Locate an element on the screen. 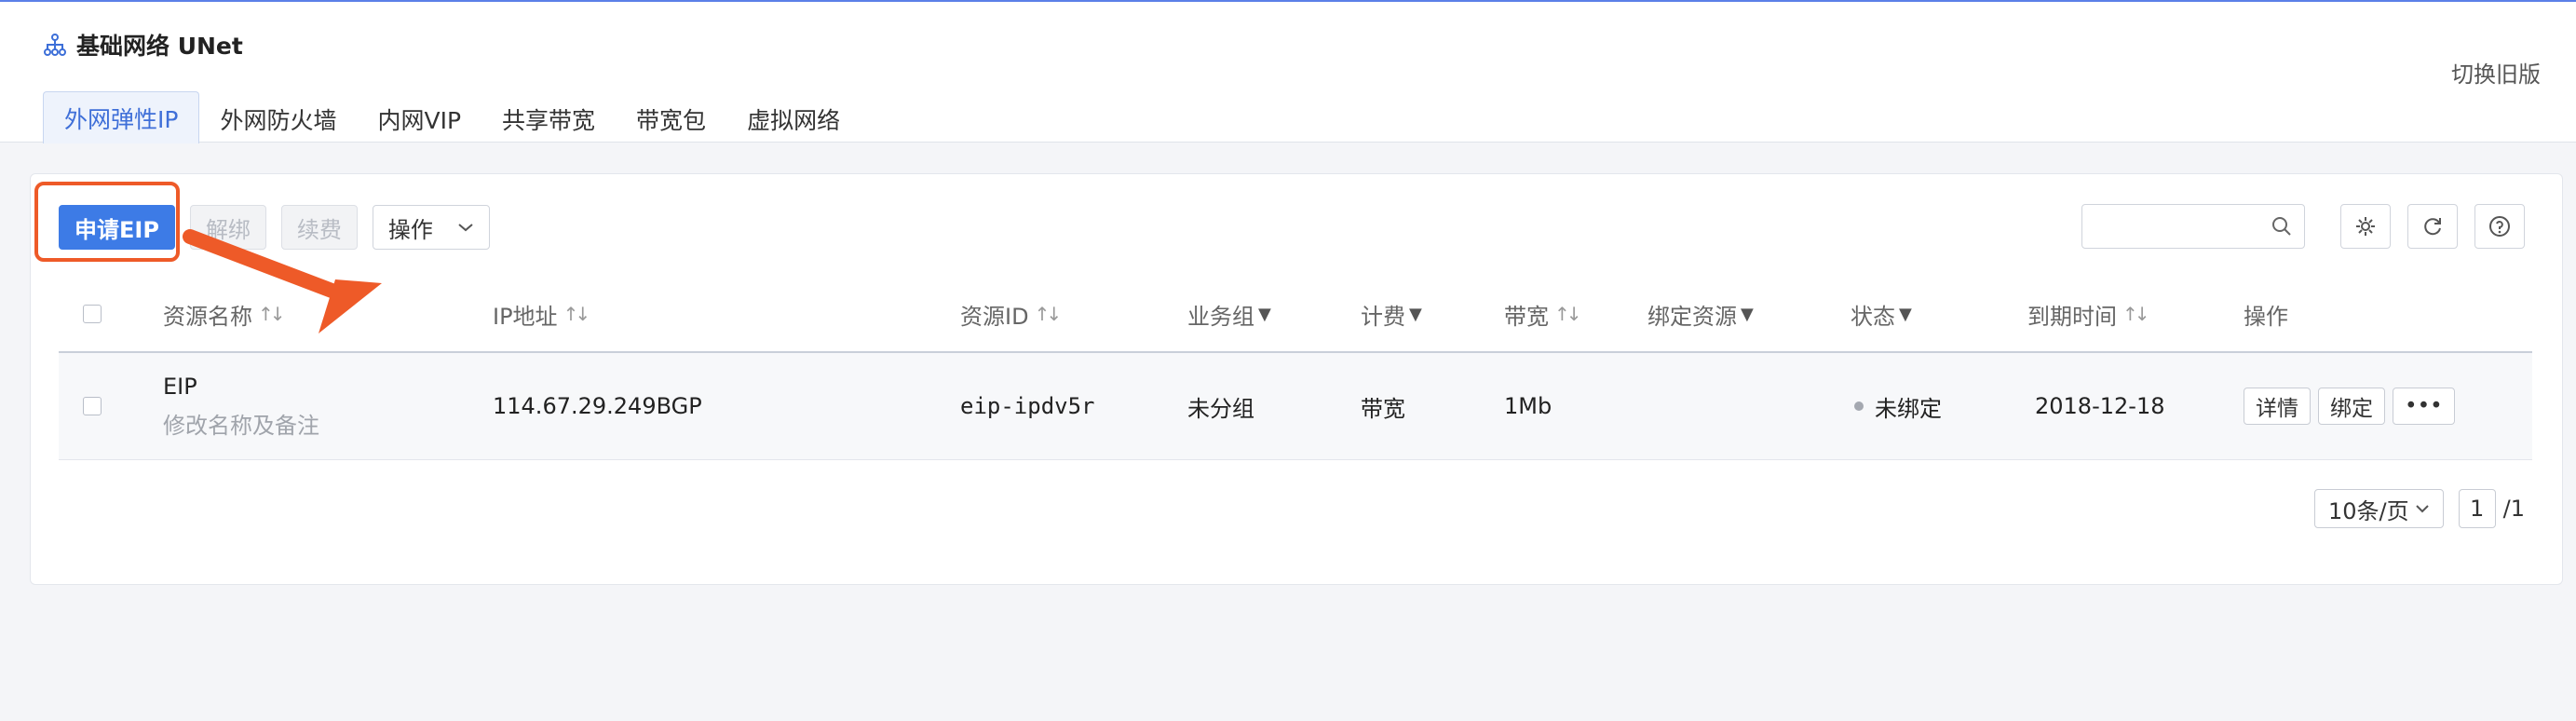  operations-dropdown: 操作 is located at coordinates (431, 227).